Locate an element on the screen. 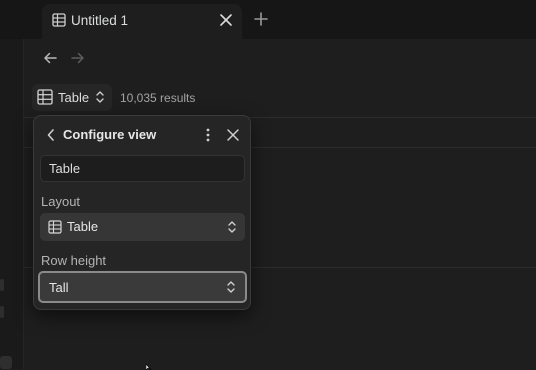 The height and width of the screenshot is (370, 536). layout-select-value: Table is located at coordinates (83, 226).